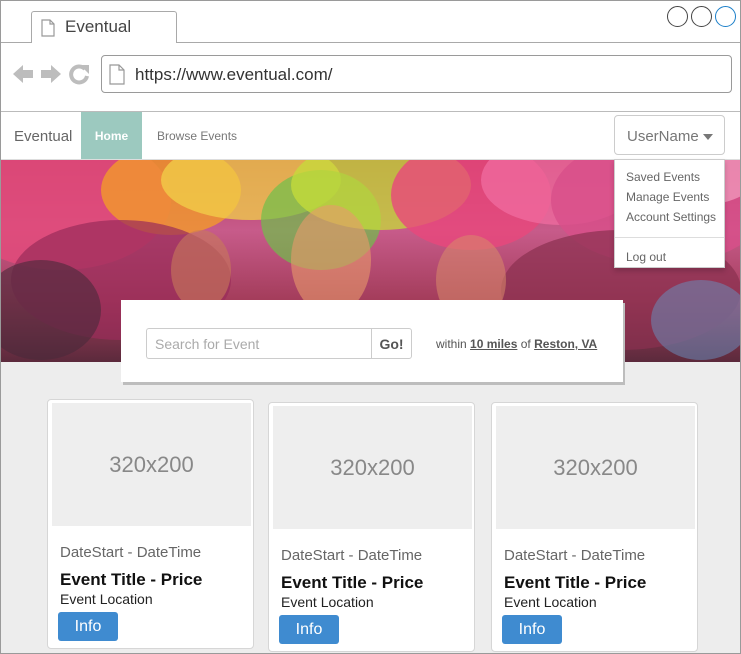 The image size is (741, 654). I want to click on reload-button, so click(79, 74).